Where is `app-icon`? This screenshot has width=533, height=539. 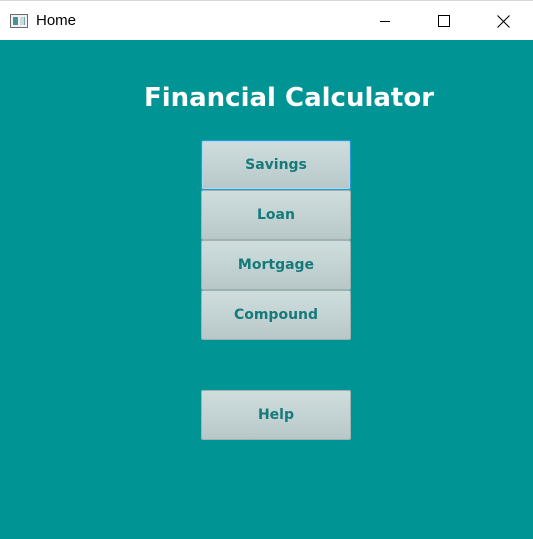
app-icon is located at coordinates (19, 21).